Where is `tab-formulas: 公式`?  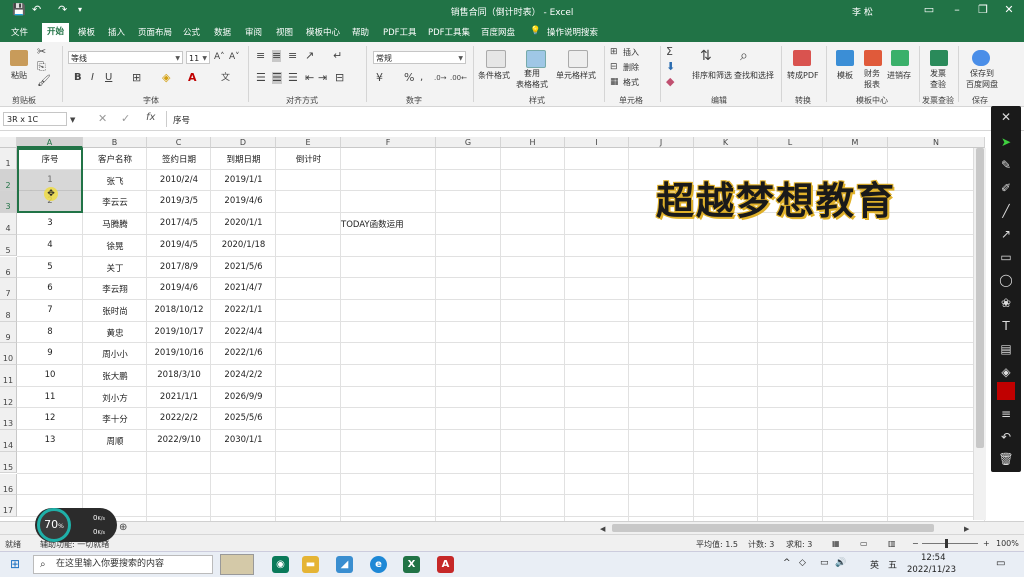 tab-formulas: 公式 is located at coordinates (191, 32).